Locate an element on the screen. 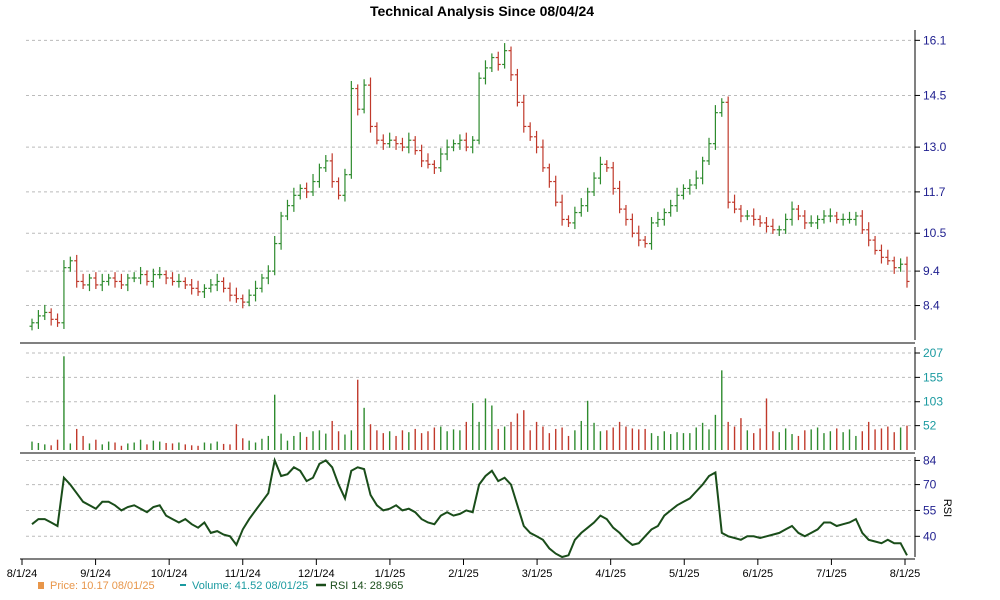  legend-label: Price: 10.17 08/01/25 is located at coordinates (102, 586).